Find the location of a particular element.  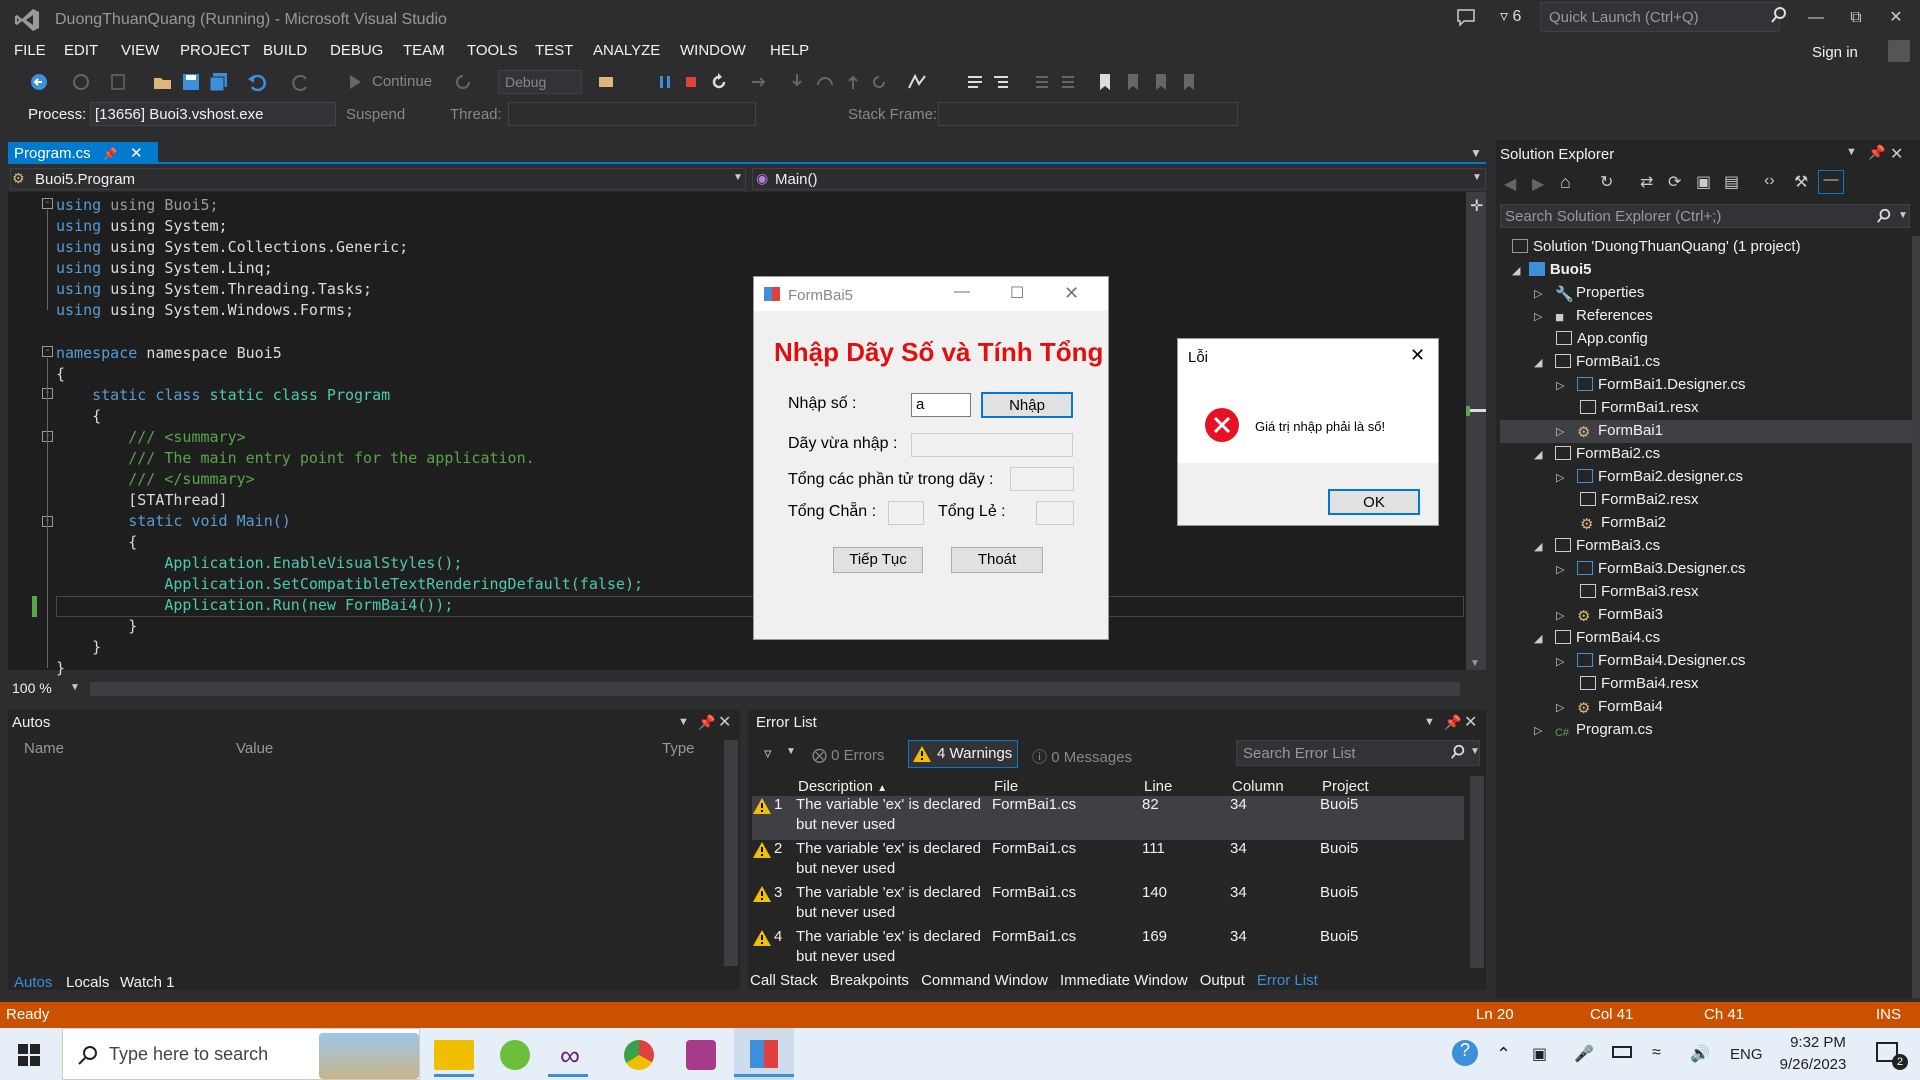

prev-bookmark-icon is located at coordinates (1133, 82).